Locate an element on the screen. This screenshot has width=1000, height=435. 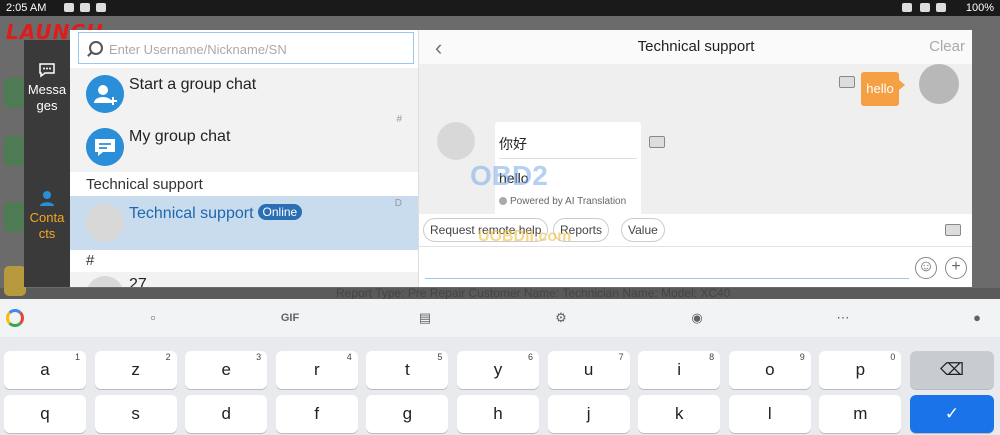
video-icon is located at coordinates (101, 7).